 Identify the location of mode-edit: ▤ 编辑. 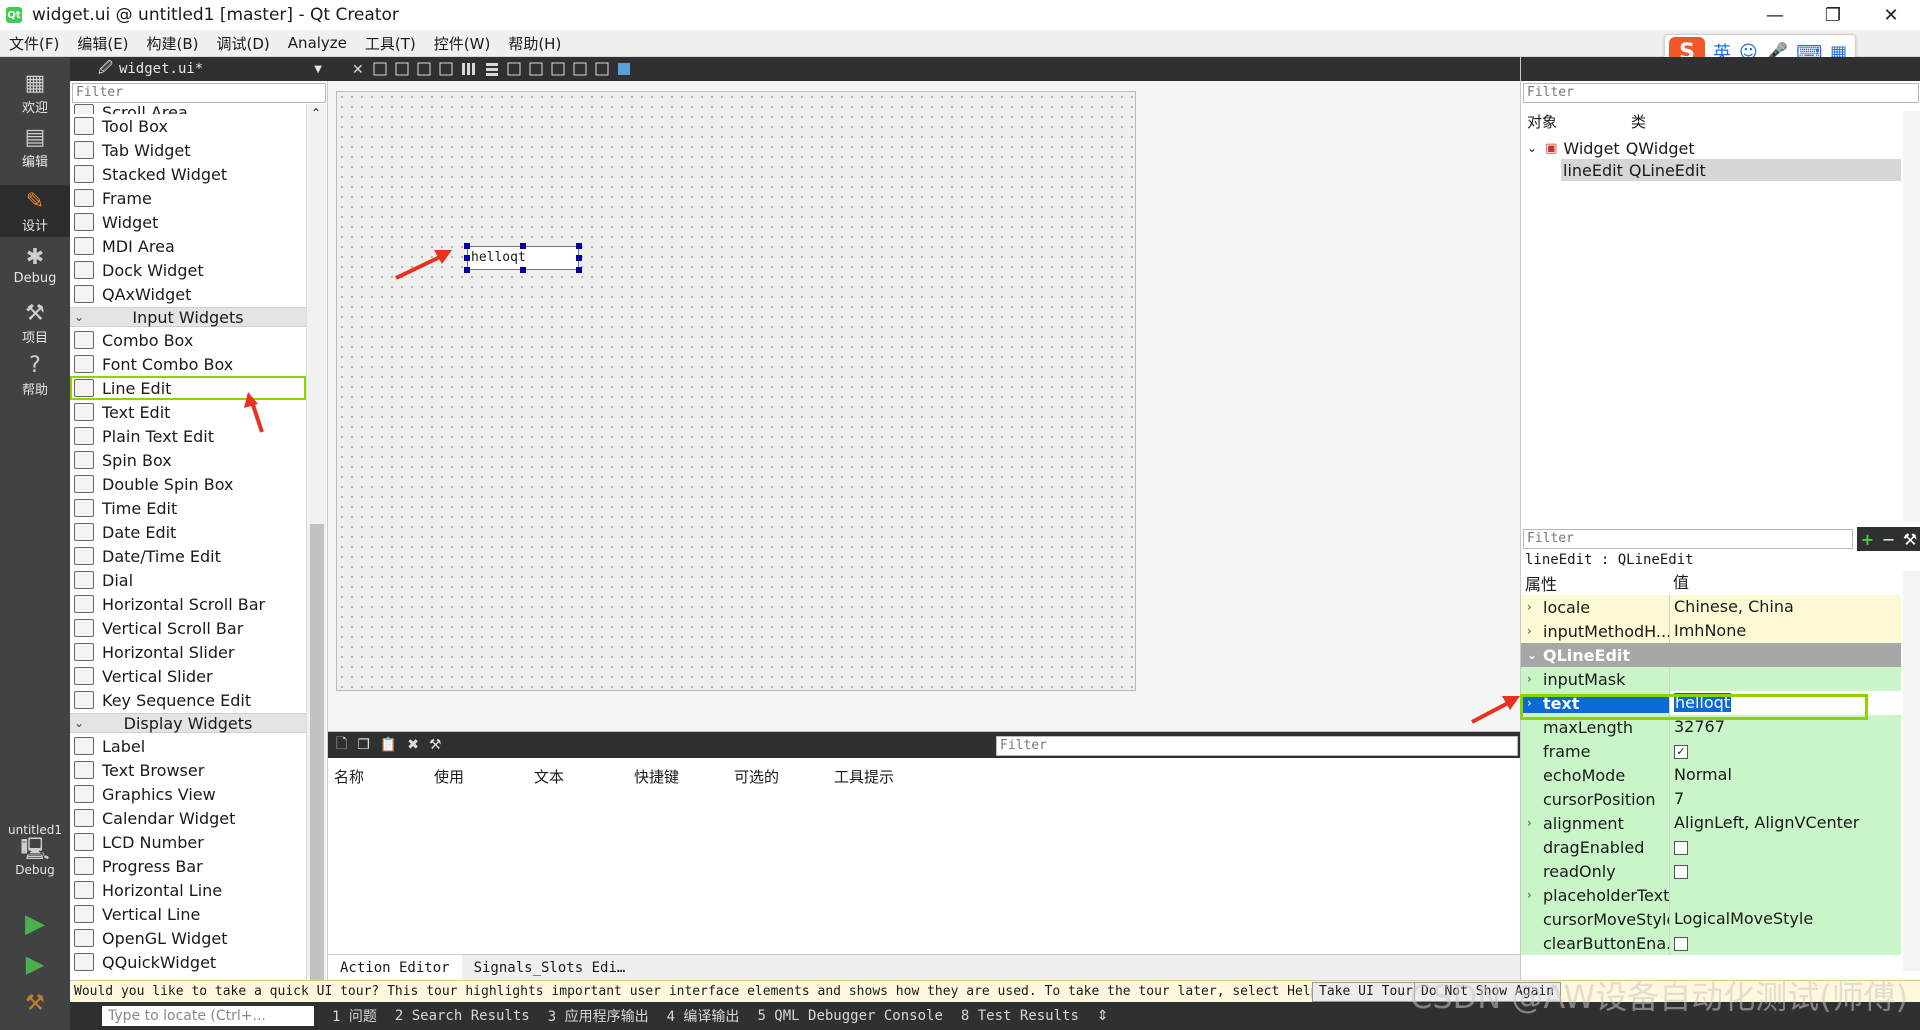
(35, 150).